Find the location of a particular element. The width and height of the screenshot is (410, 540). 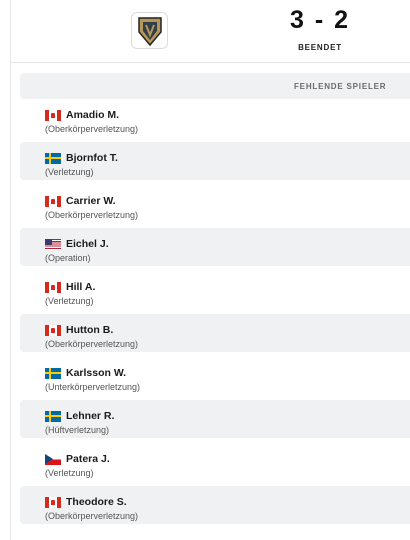

player-name: Bjornfot T. is located at coordinates (92, 158).